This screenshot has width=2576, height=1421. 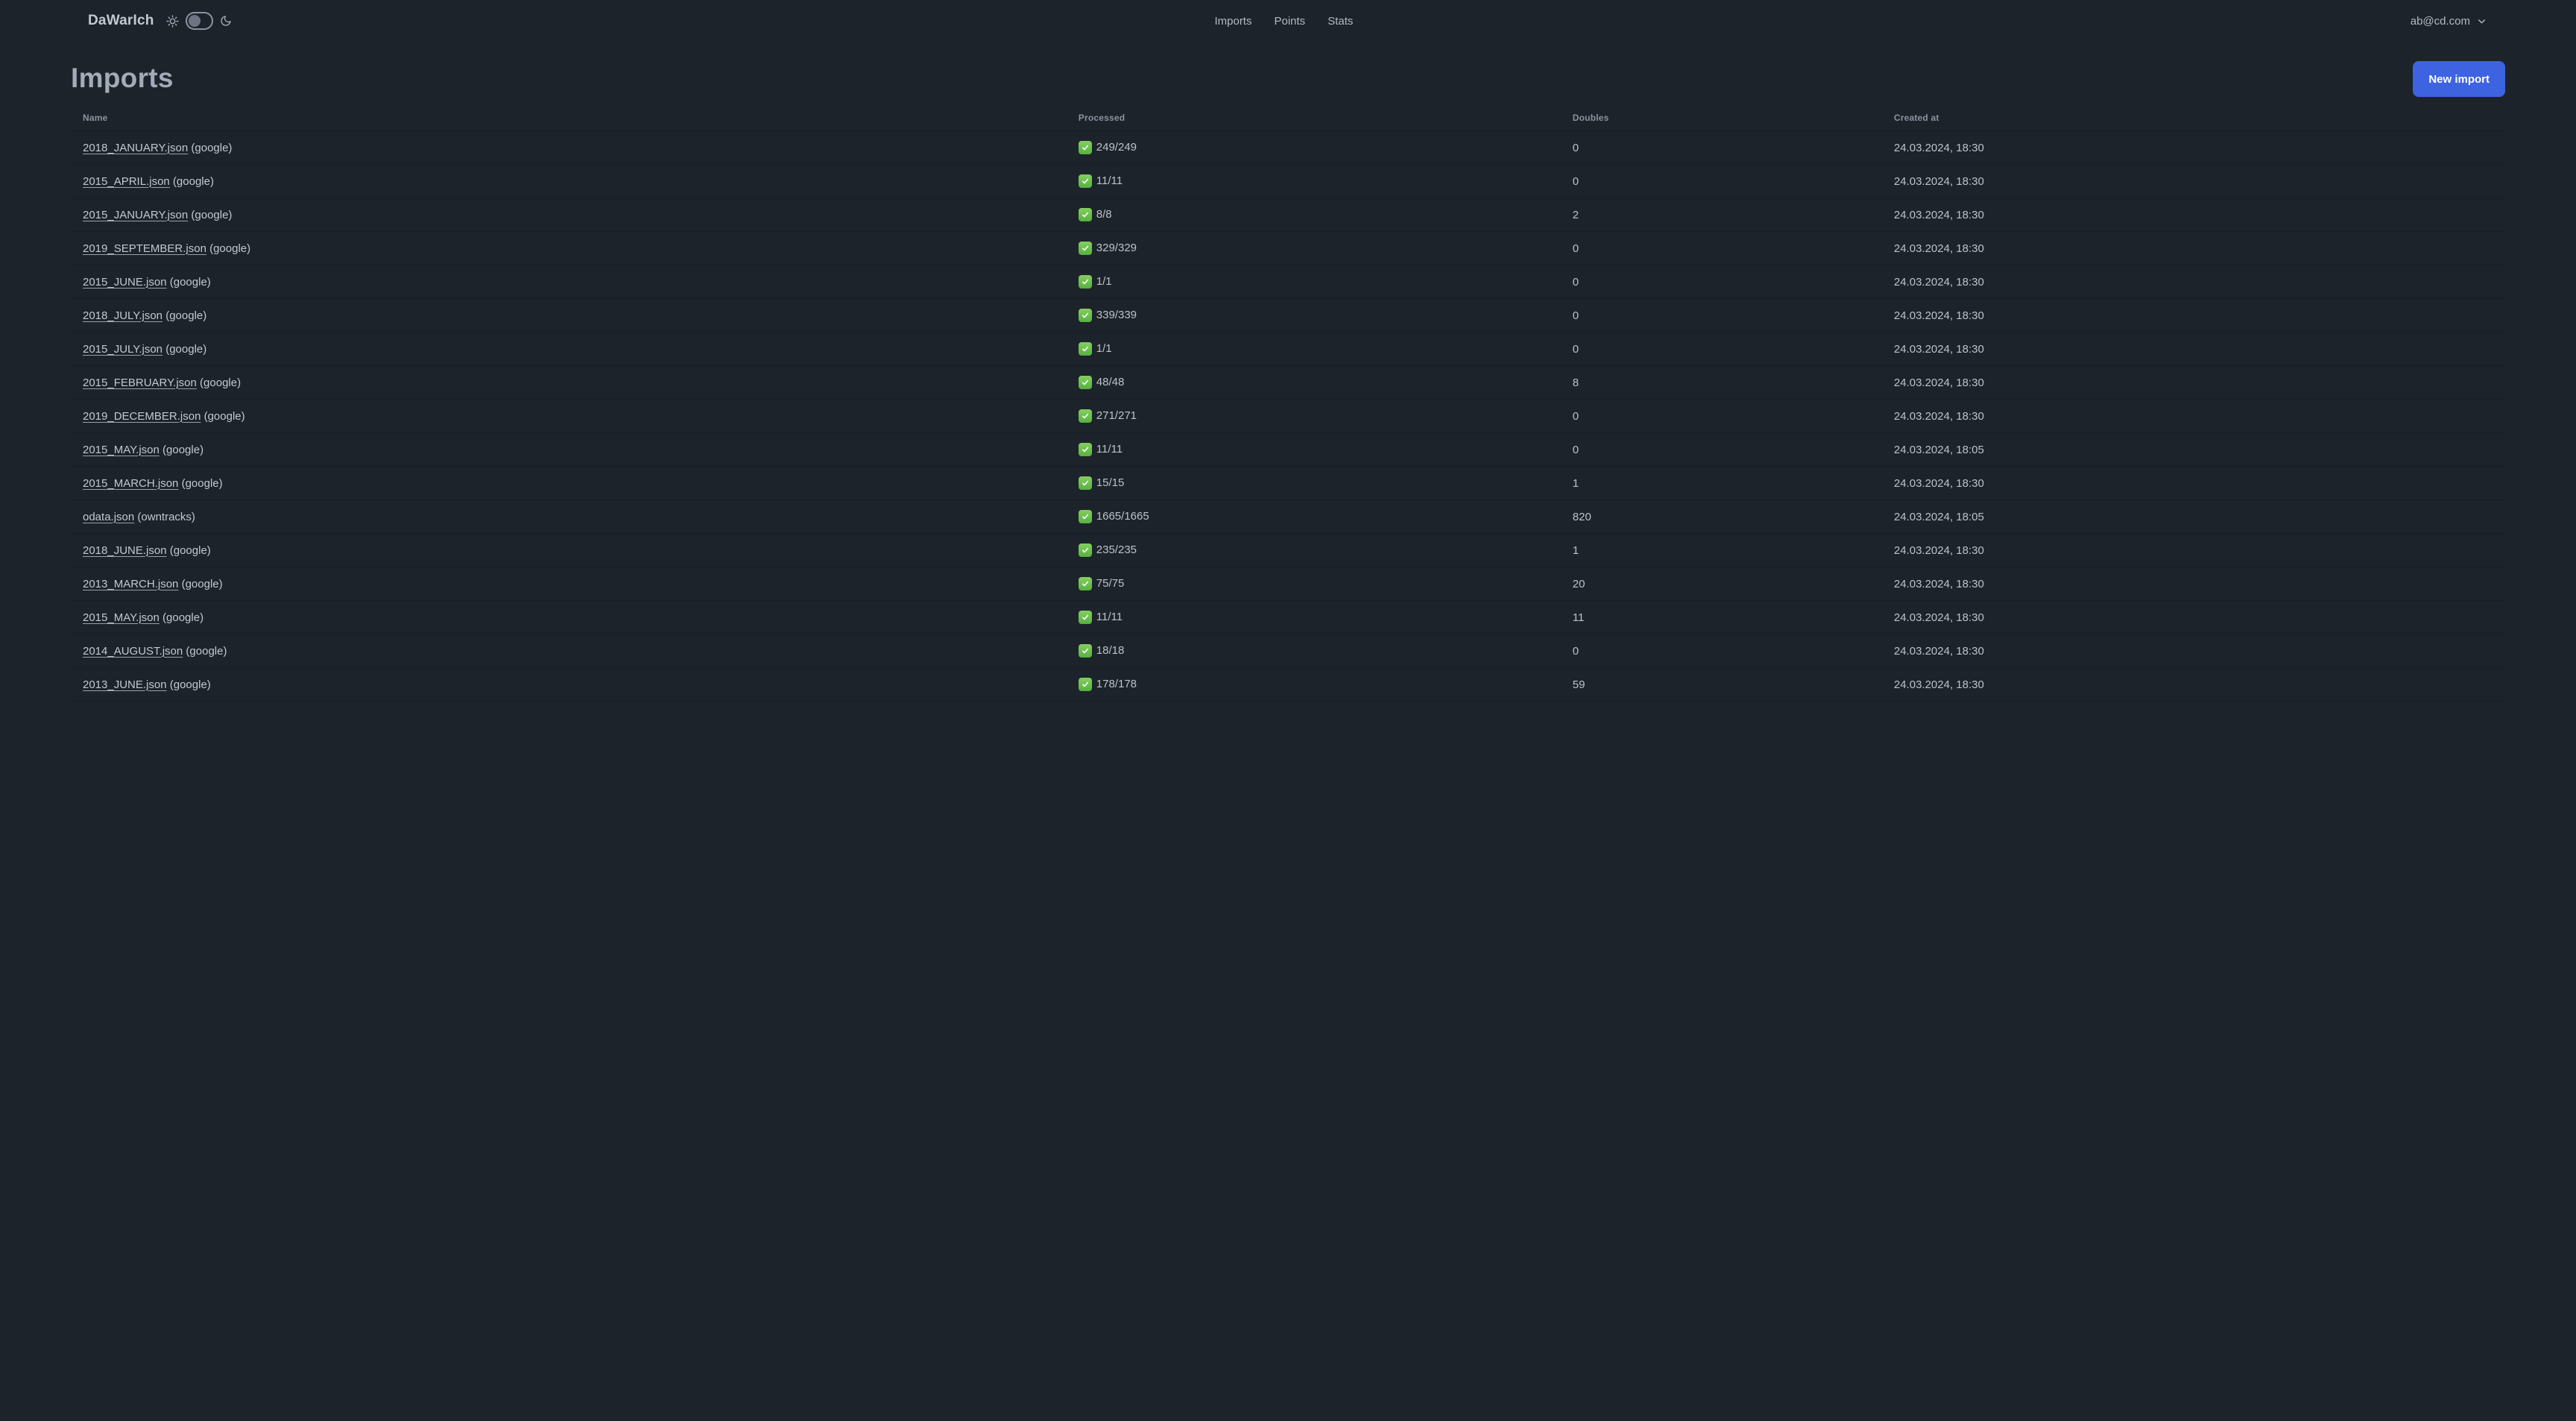 I want to click on column-header-created-at: Created at, so click(x=2193, y=119).